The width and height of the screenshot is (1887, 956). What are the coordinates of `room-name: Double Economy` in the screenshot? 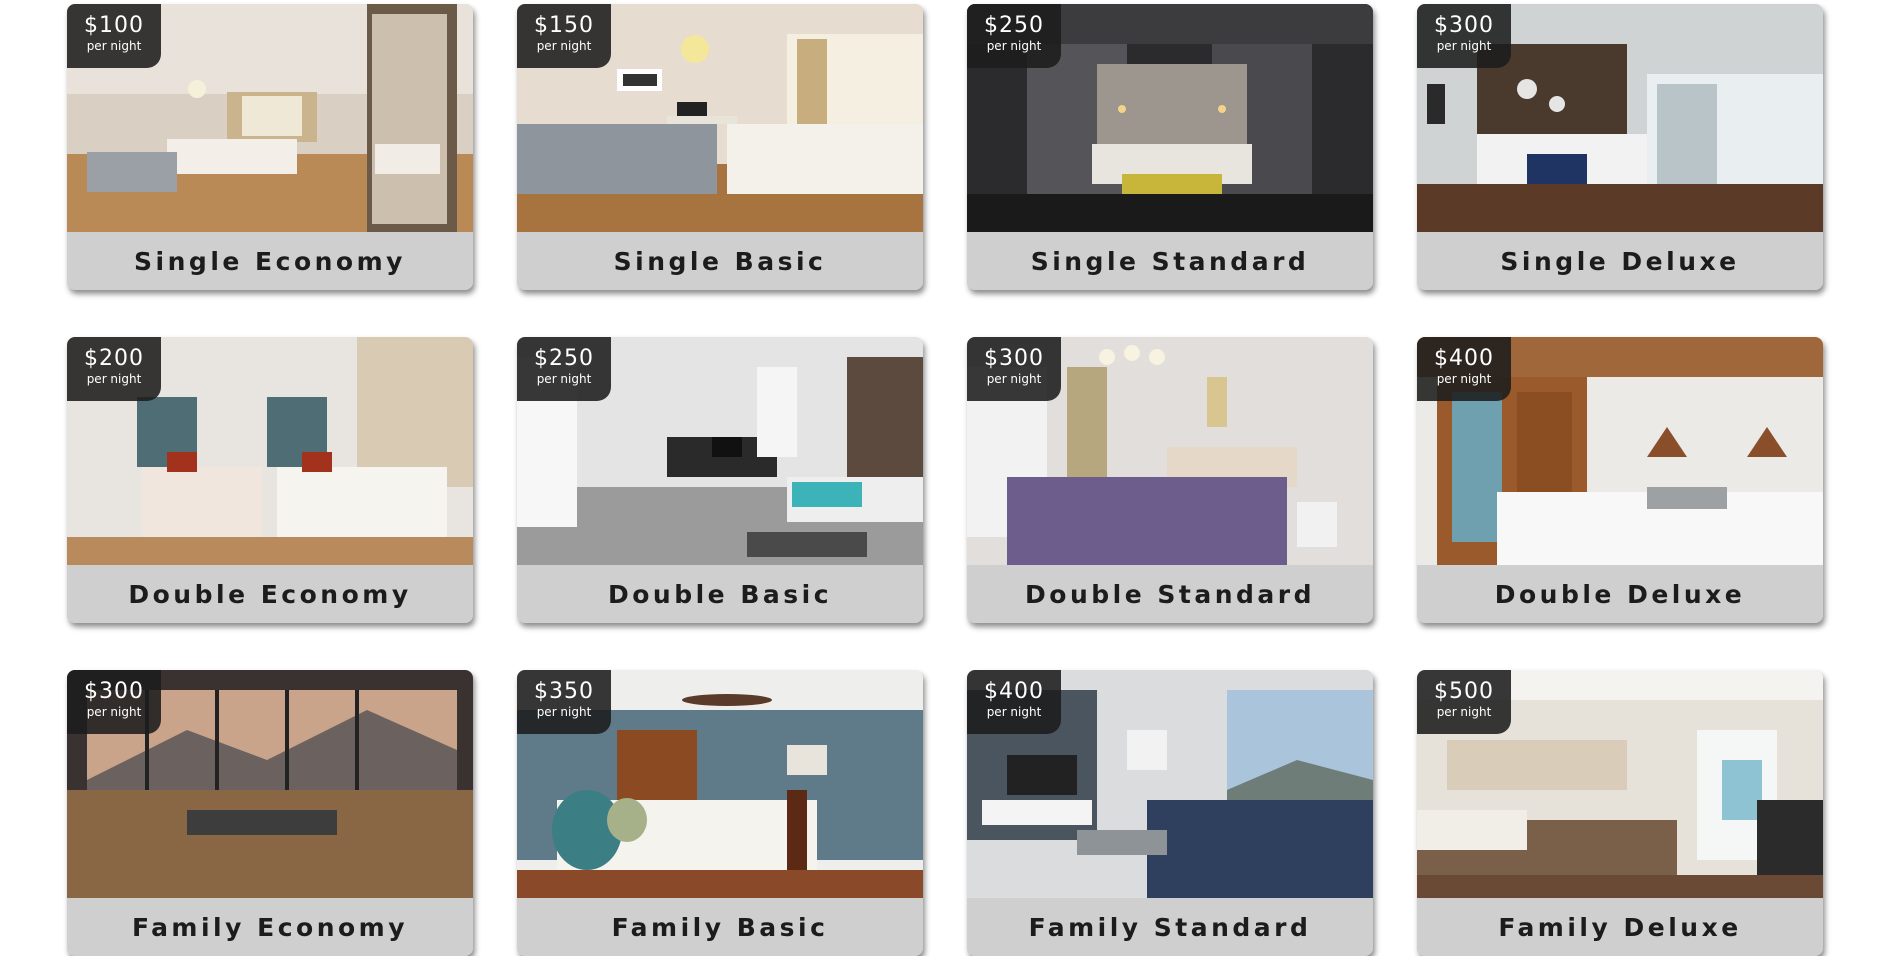 It's located at (270, 594).